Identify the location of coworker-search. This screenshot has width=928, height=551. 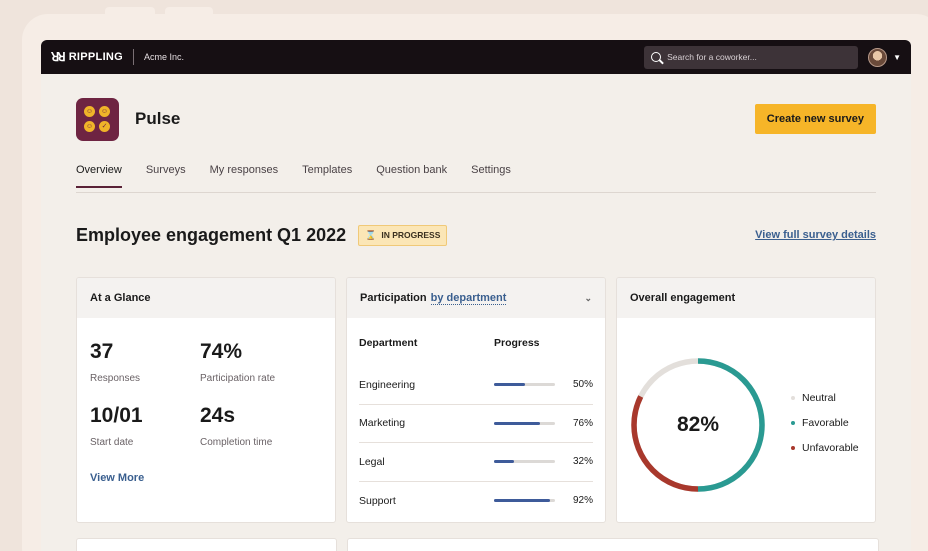
(751, 57).